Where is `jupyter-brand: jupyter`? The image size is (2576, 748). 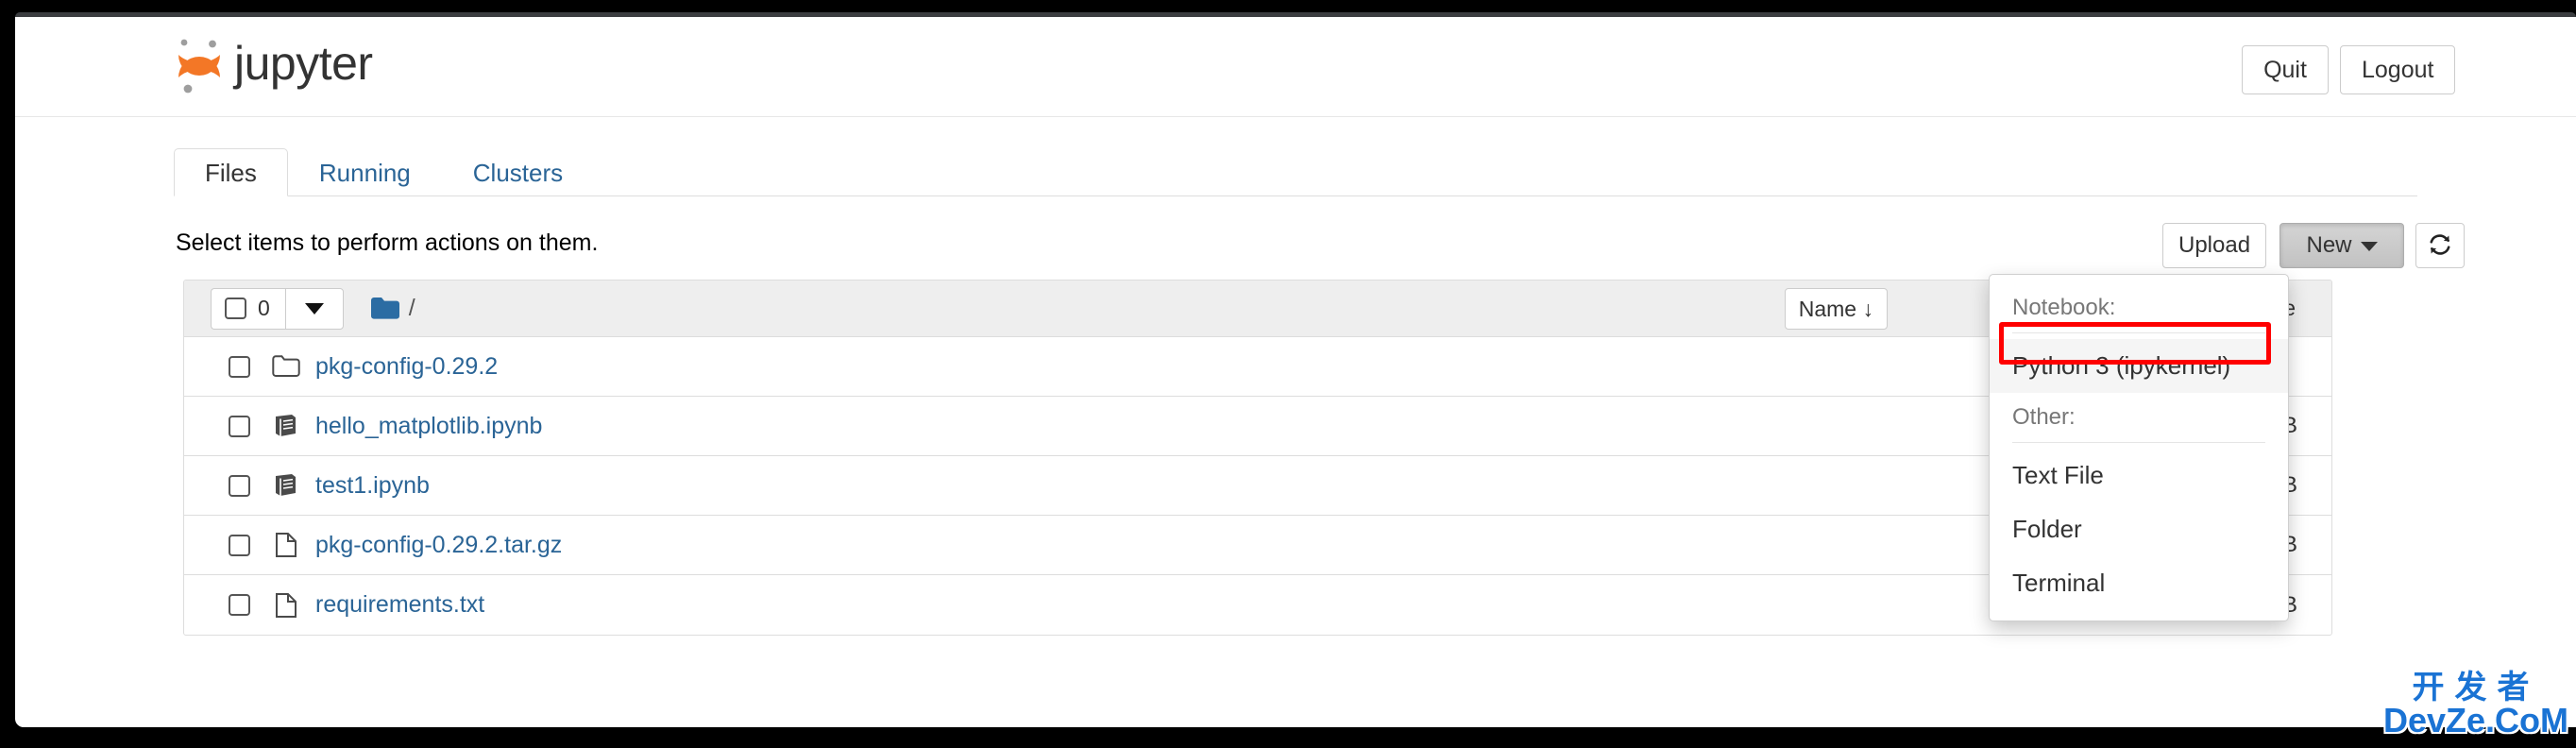 jupyter-brand: jupyter is located at coordinates (273, 65).